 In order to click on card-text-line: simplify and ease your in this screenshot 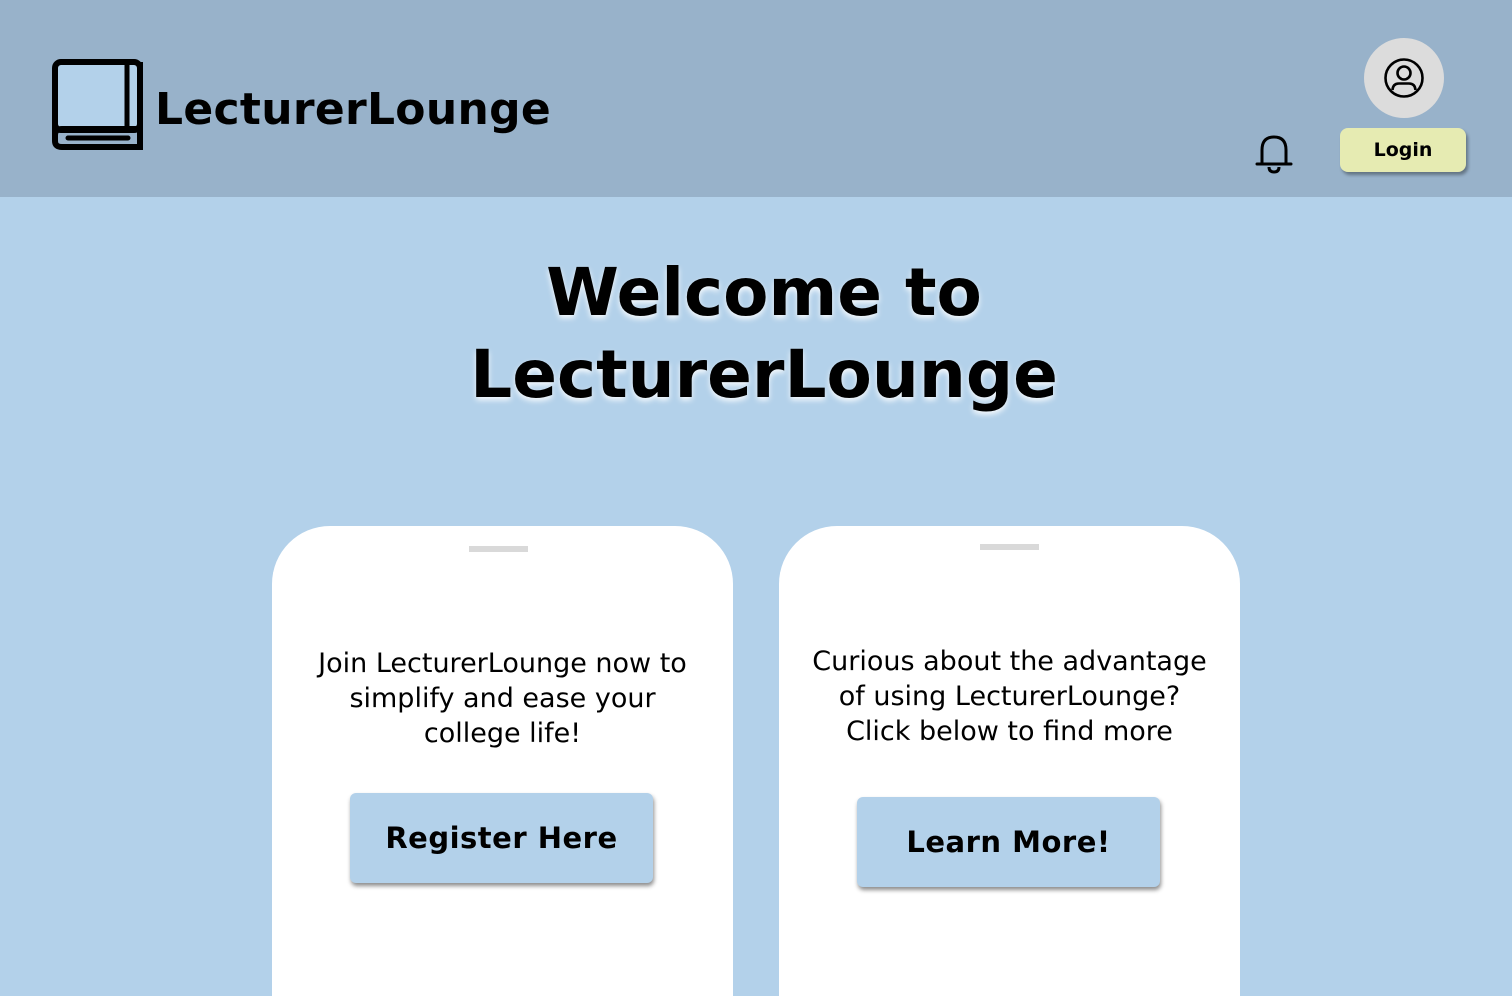, I will do `click(502, 698)`.